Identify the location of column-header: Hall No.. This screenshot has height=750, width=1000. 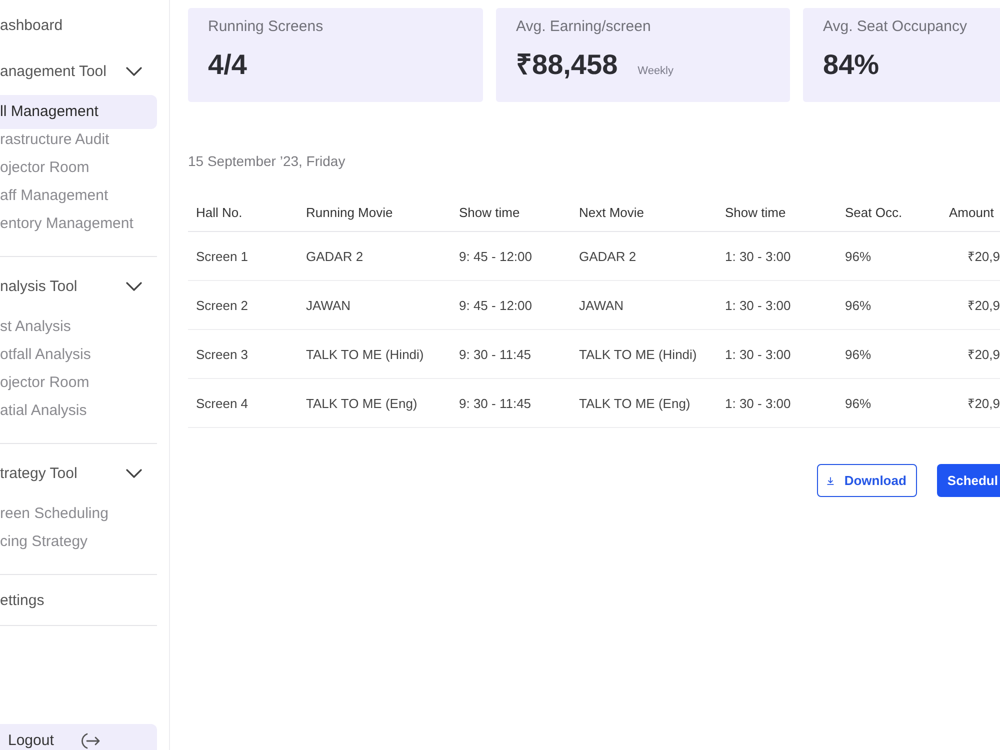
(243, 213).